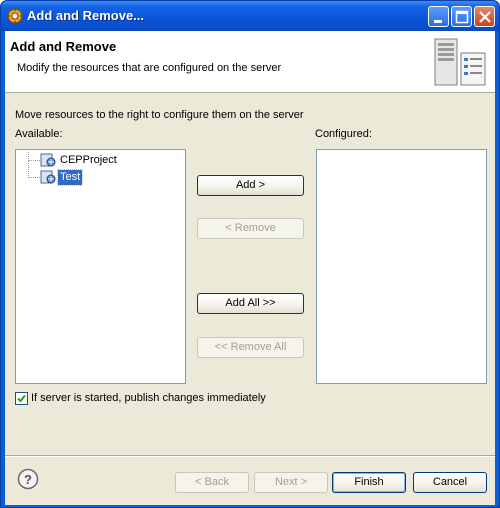 The width and height of the screenshot is (500, 508). Describe the element at coordinates (438, 16) in the screenshot. I see `minimize-button` at that location.